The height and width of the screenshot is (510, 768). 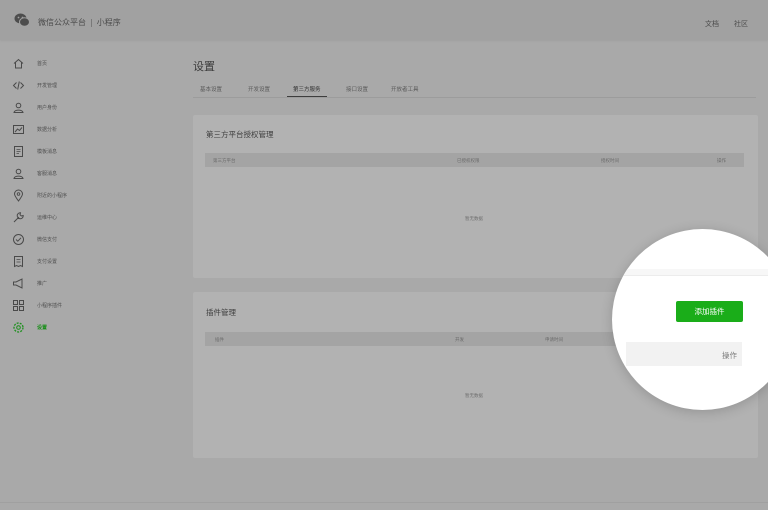 What do you see at coordinates (204, 66) in the screenshot?
I see `page-title: 设置` at bounding box center [204, 66].